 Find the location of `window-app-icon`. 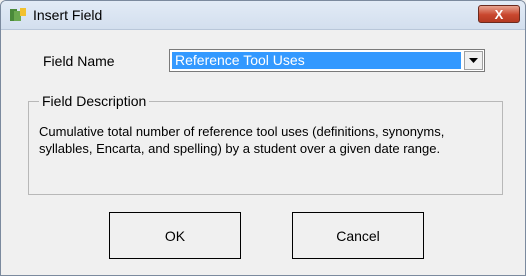

window-app-icon is located at coordinates (18, 14).